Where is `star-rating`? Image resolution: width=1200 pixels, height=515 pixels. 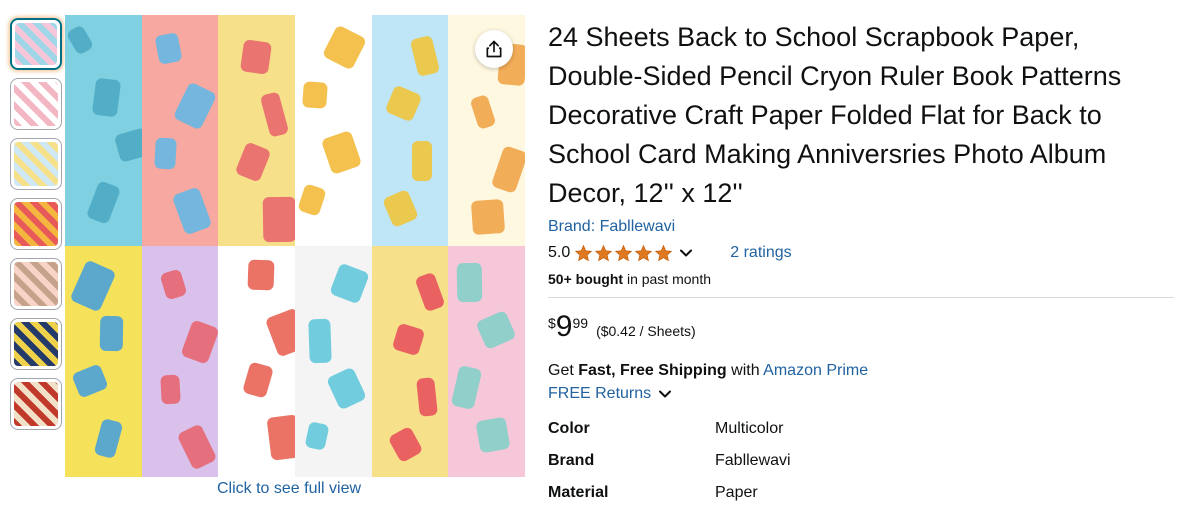
star-rating is located at coordinates (624, 253).